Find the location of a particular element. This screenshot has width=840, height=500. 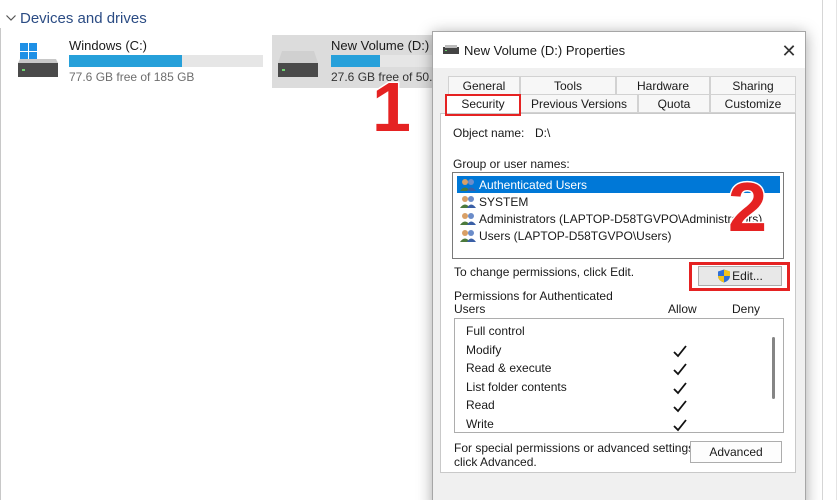

advanced-button: Advanced is located at coordinates (736, 452).